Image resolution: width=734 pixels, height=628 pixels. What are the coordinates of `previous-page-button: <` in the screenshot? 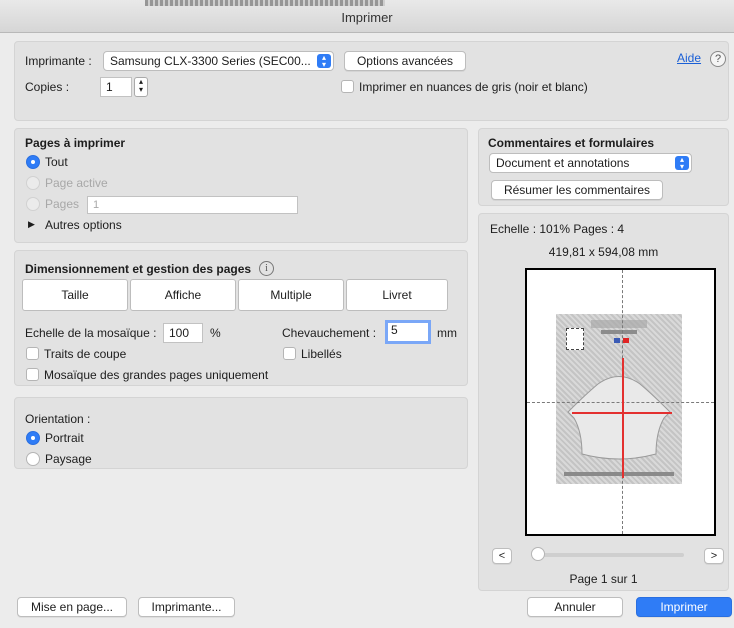 It's located at (502, 556).